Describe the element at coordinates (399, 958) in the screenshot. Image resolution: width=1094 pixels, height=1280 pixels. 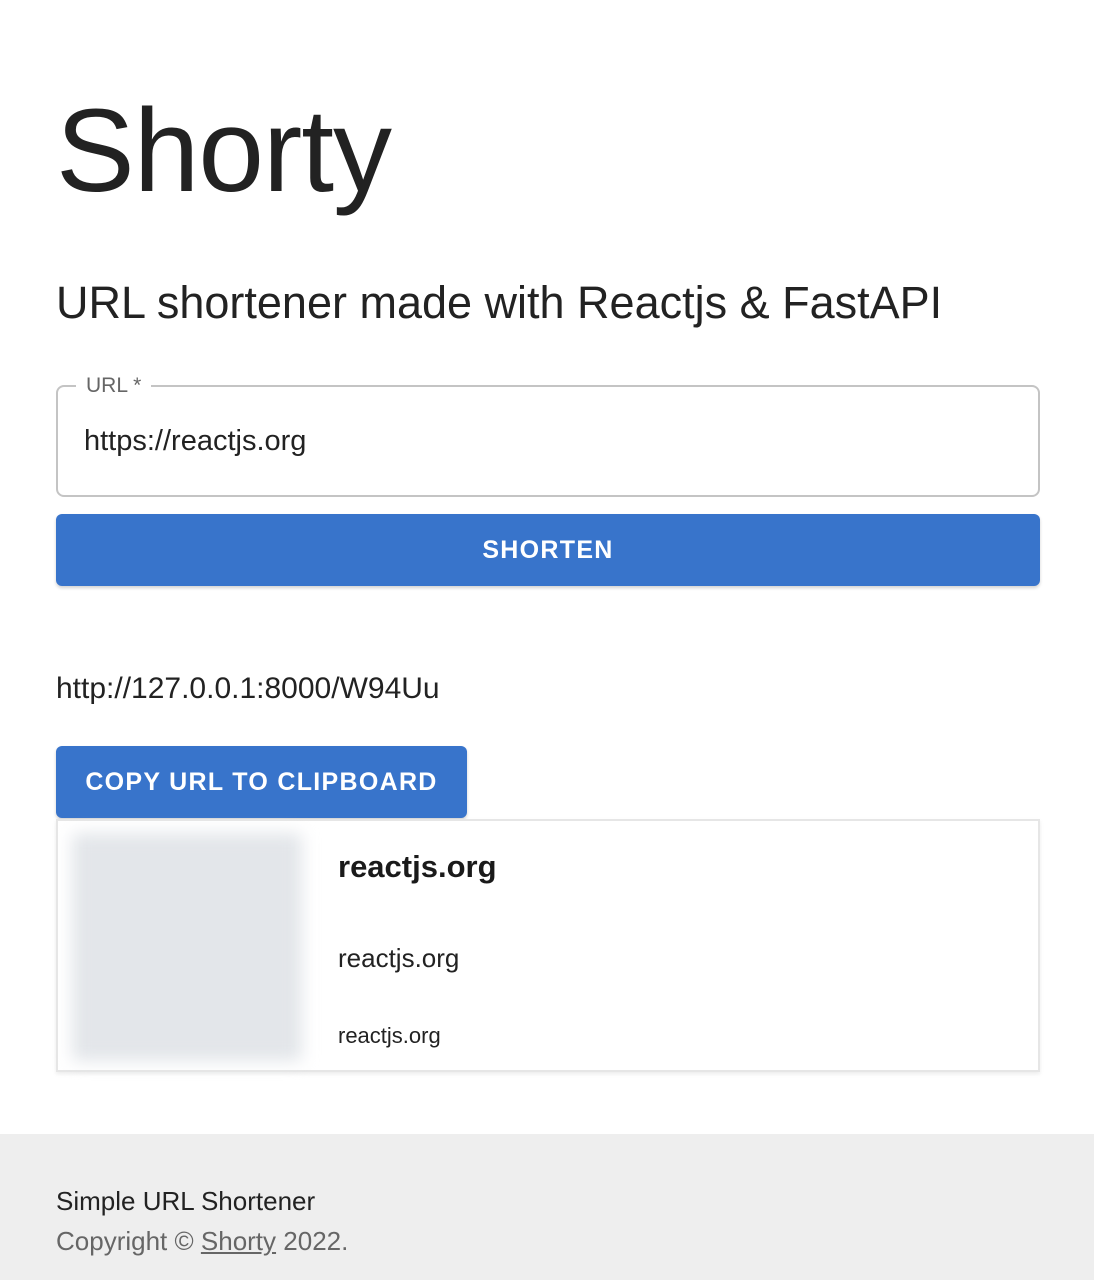
I see `preview-description: reactjs.org` at that location.